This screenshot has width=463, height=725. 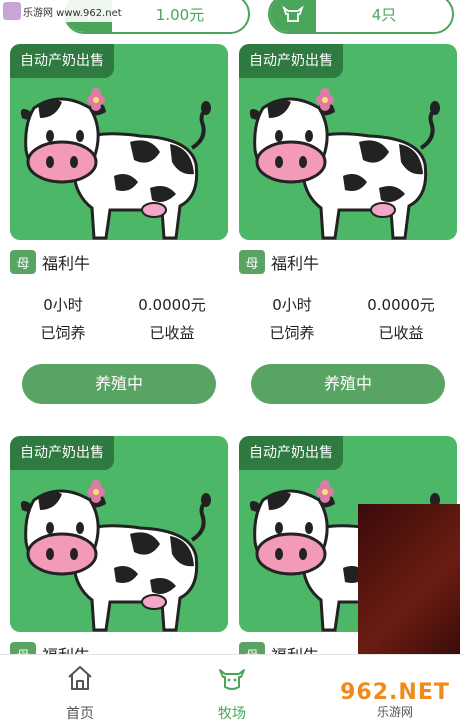 I want to click on tab-ranch: 牧场, so click(x=232, y=693).